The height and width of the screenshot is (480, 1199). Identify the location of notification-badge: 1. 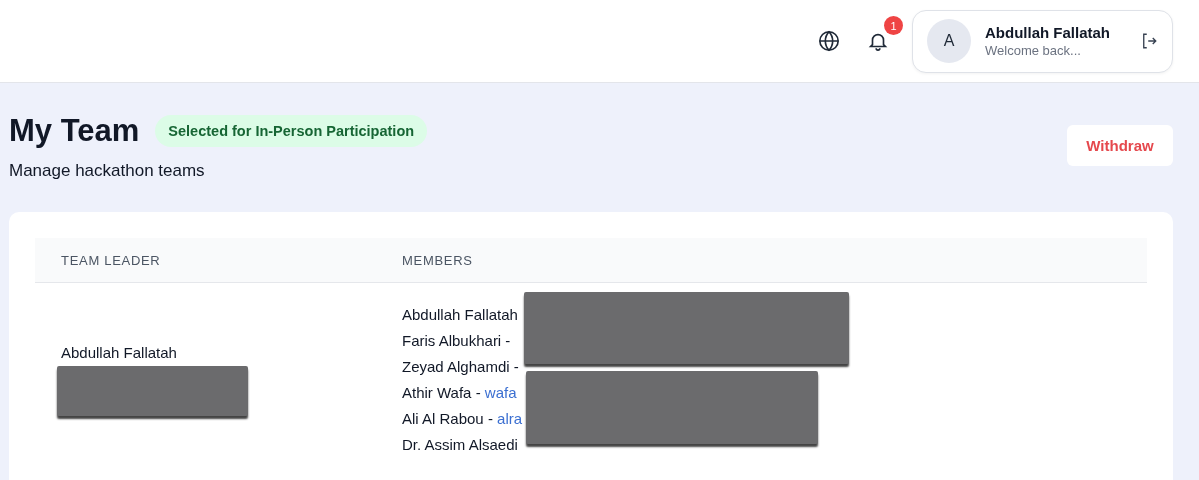
(893, 25).